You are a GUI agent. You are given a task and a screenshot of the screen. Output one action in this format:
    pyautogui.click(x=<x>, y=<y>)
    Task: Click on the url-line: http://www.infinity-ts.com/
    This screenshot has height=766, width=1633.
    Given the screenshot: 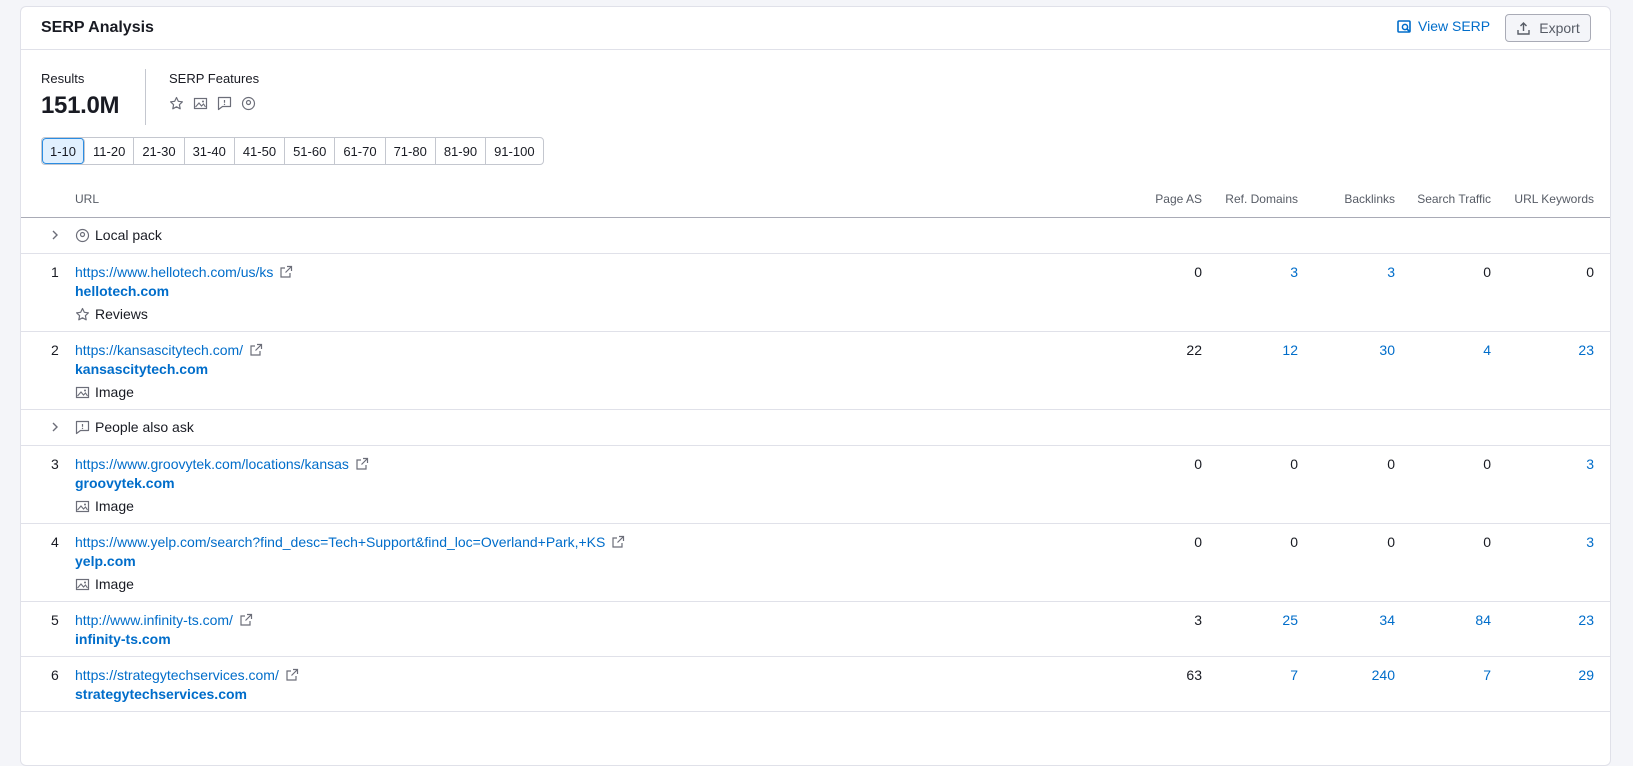 What is the action you would take?
    pyautogui.click(x=164, y=620)
    